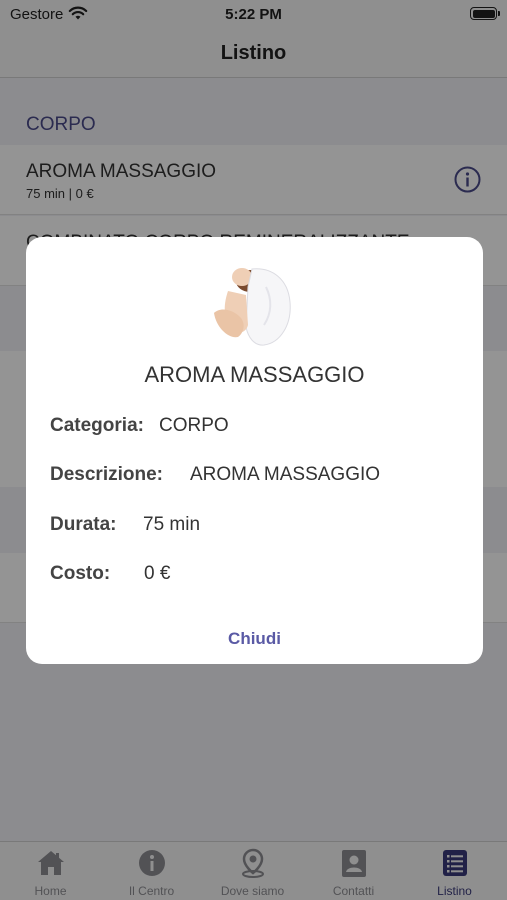 Image resolution: width=507 pixels, height=900 pixels. Describe the element at coordinates (252, 307) in the screenshot. I see `spa-woman-photo` at that location.